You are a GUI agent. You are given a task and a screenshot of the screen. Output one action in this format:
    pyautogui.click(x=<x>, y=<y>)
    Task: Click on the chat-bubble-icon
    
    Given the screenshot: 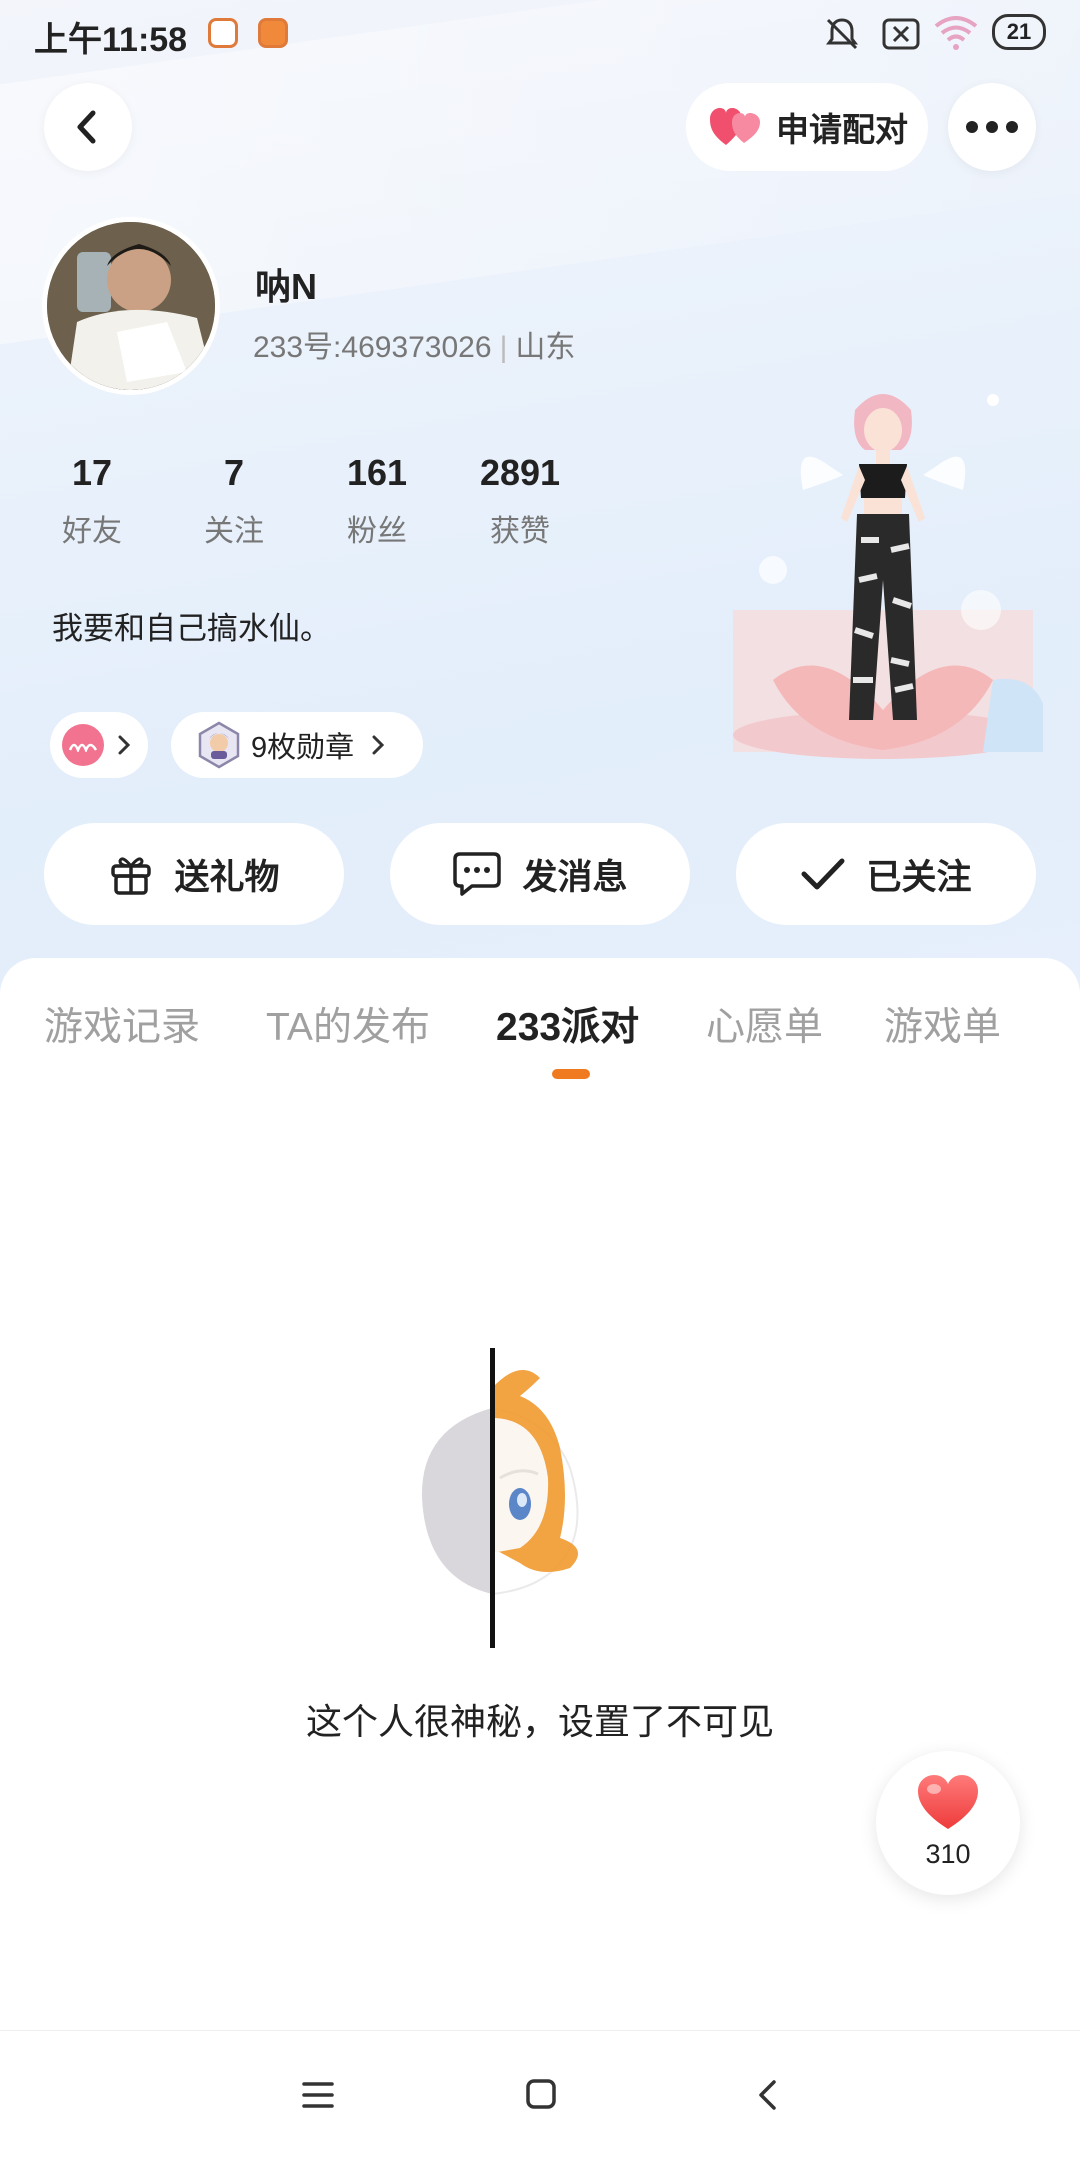 What is the action you would take?
    pyautogui.click(x=477, y=874)
    